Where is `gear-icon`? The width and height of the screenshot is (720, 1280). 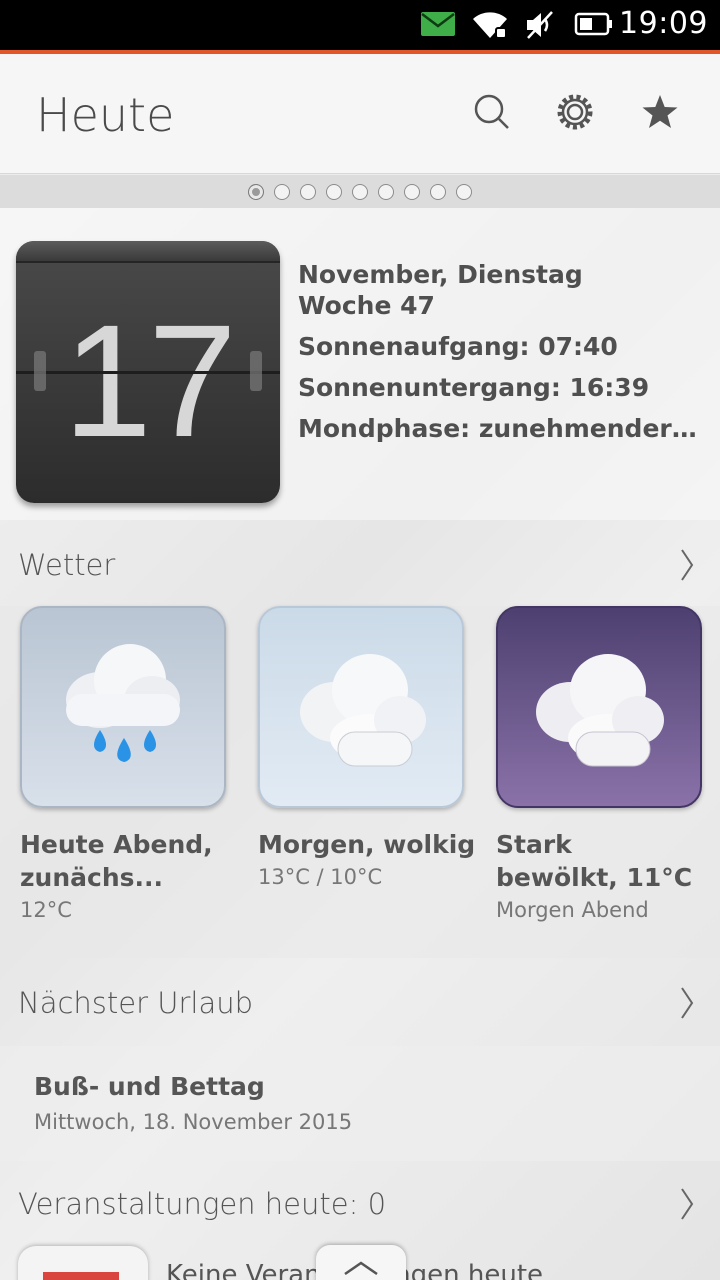 gear-icon is located at coordinates (575, 114).